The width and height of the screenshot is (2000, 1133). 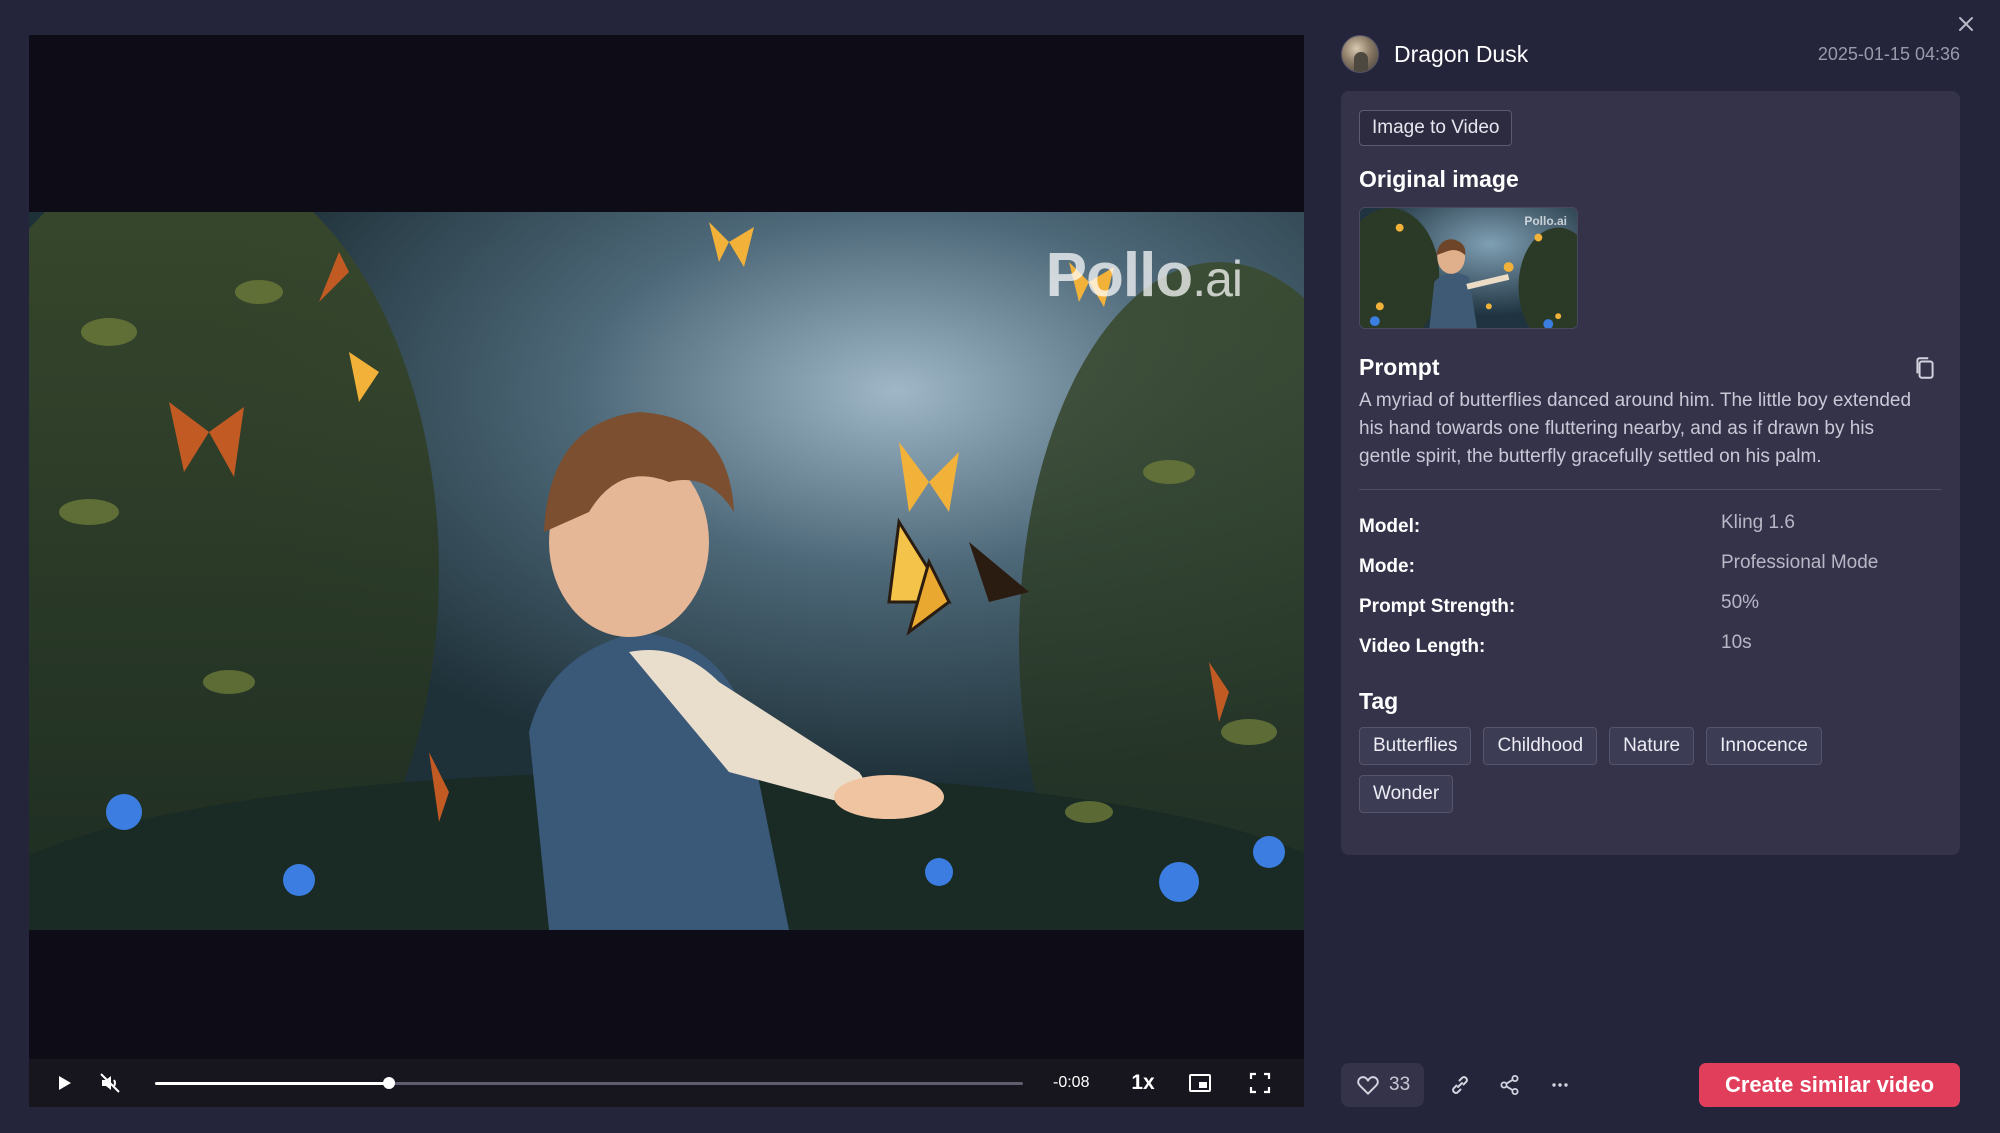 I want to click on tag-innocence: Innocence, so click(x=1764, y=746).